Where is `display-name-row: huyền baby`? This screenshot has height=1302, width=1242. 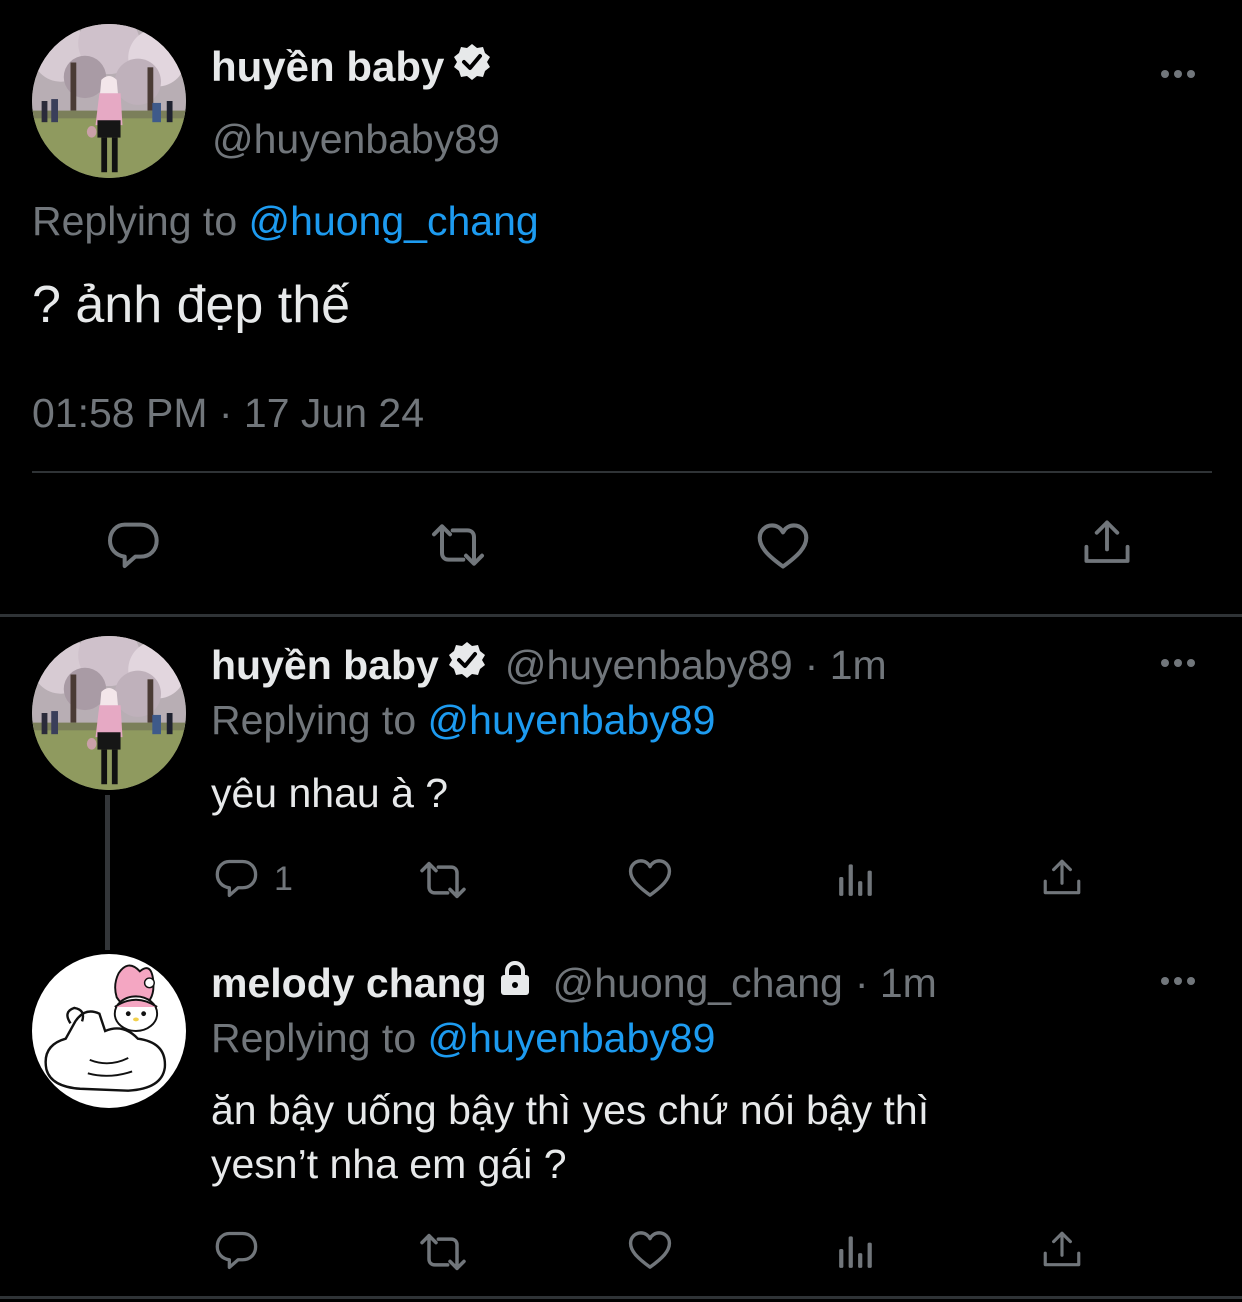
display-name-row: huyền baby is located at coordinates (352, 67).